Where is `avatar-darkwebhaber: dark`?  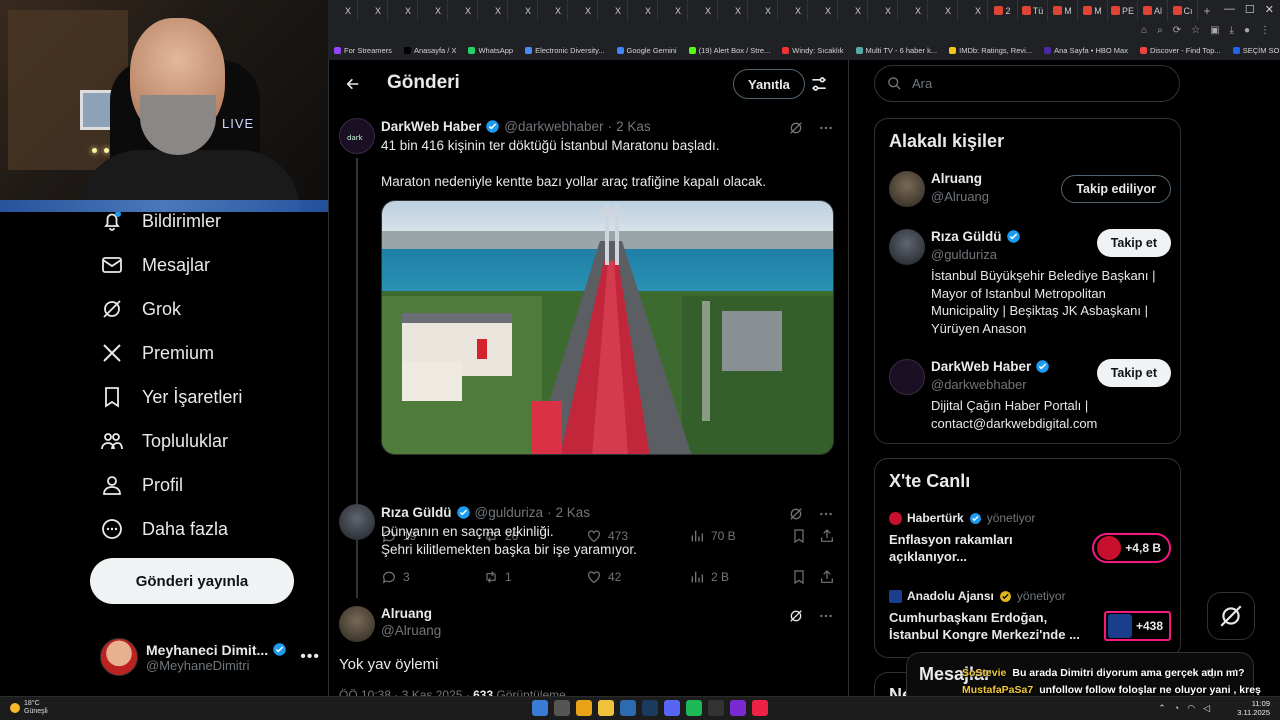 avatar-darkwebhaber: dark is located at coordinates (357, 136).